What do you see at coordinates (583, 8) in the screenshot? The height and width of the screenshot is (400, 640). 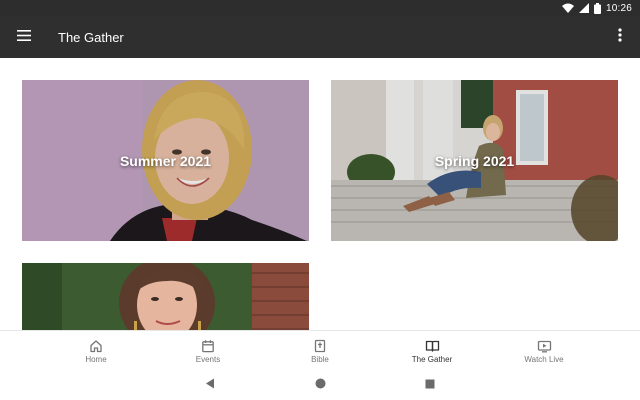 I see `signal-icon` at bounding box center [583, 8].